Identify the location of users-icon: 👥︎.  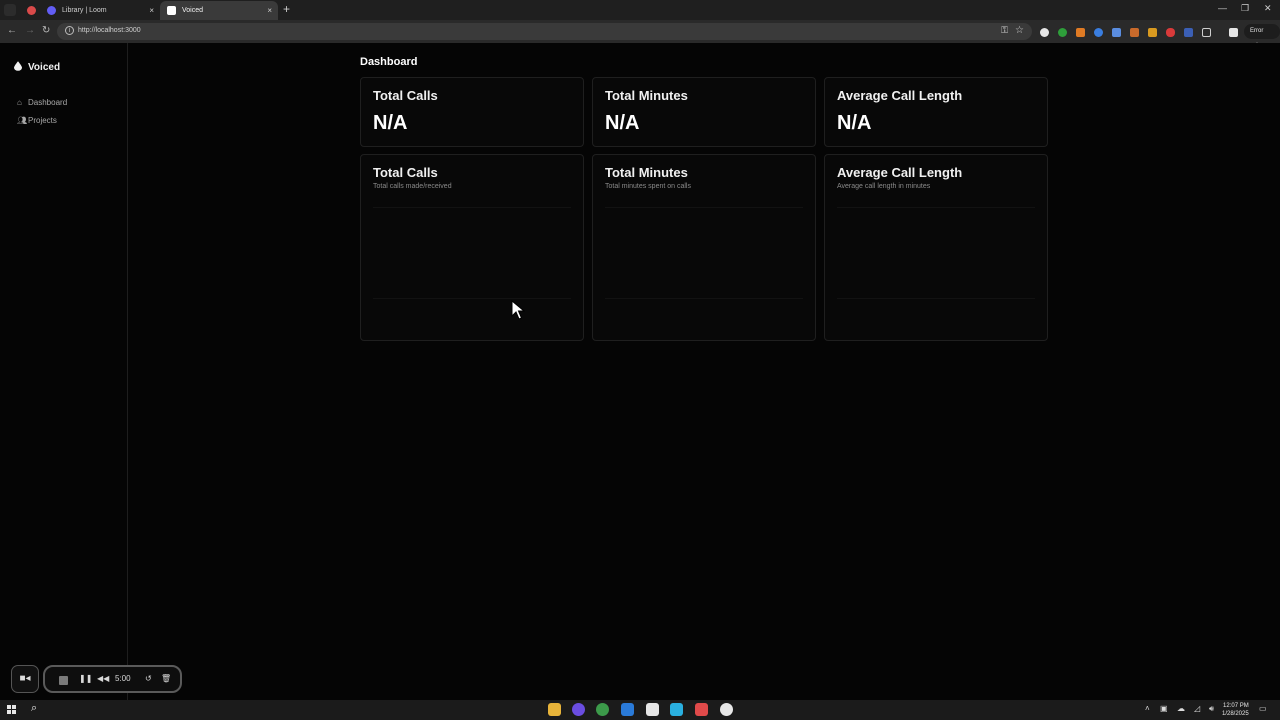
(22, 120).